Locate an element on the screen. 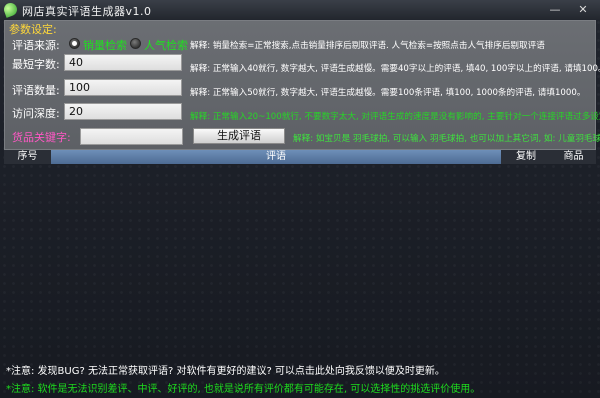 The height and width of the screenshot is (398, 600). column-seq: 序号 is located at coordinates (27, 157).